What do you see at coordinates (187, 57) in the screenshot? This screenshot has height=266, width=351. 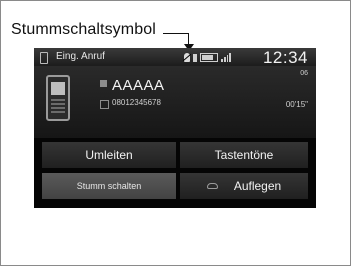 I see `mute-icon` at bounding box center [187, 57].